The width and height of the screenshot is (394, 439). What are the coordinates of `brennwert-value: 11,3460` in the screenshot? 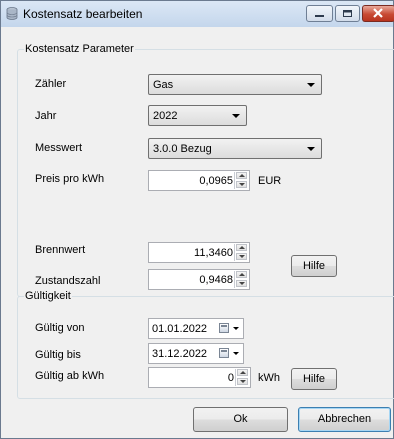 It's located at (213, 253).